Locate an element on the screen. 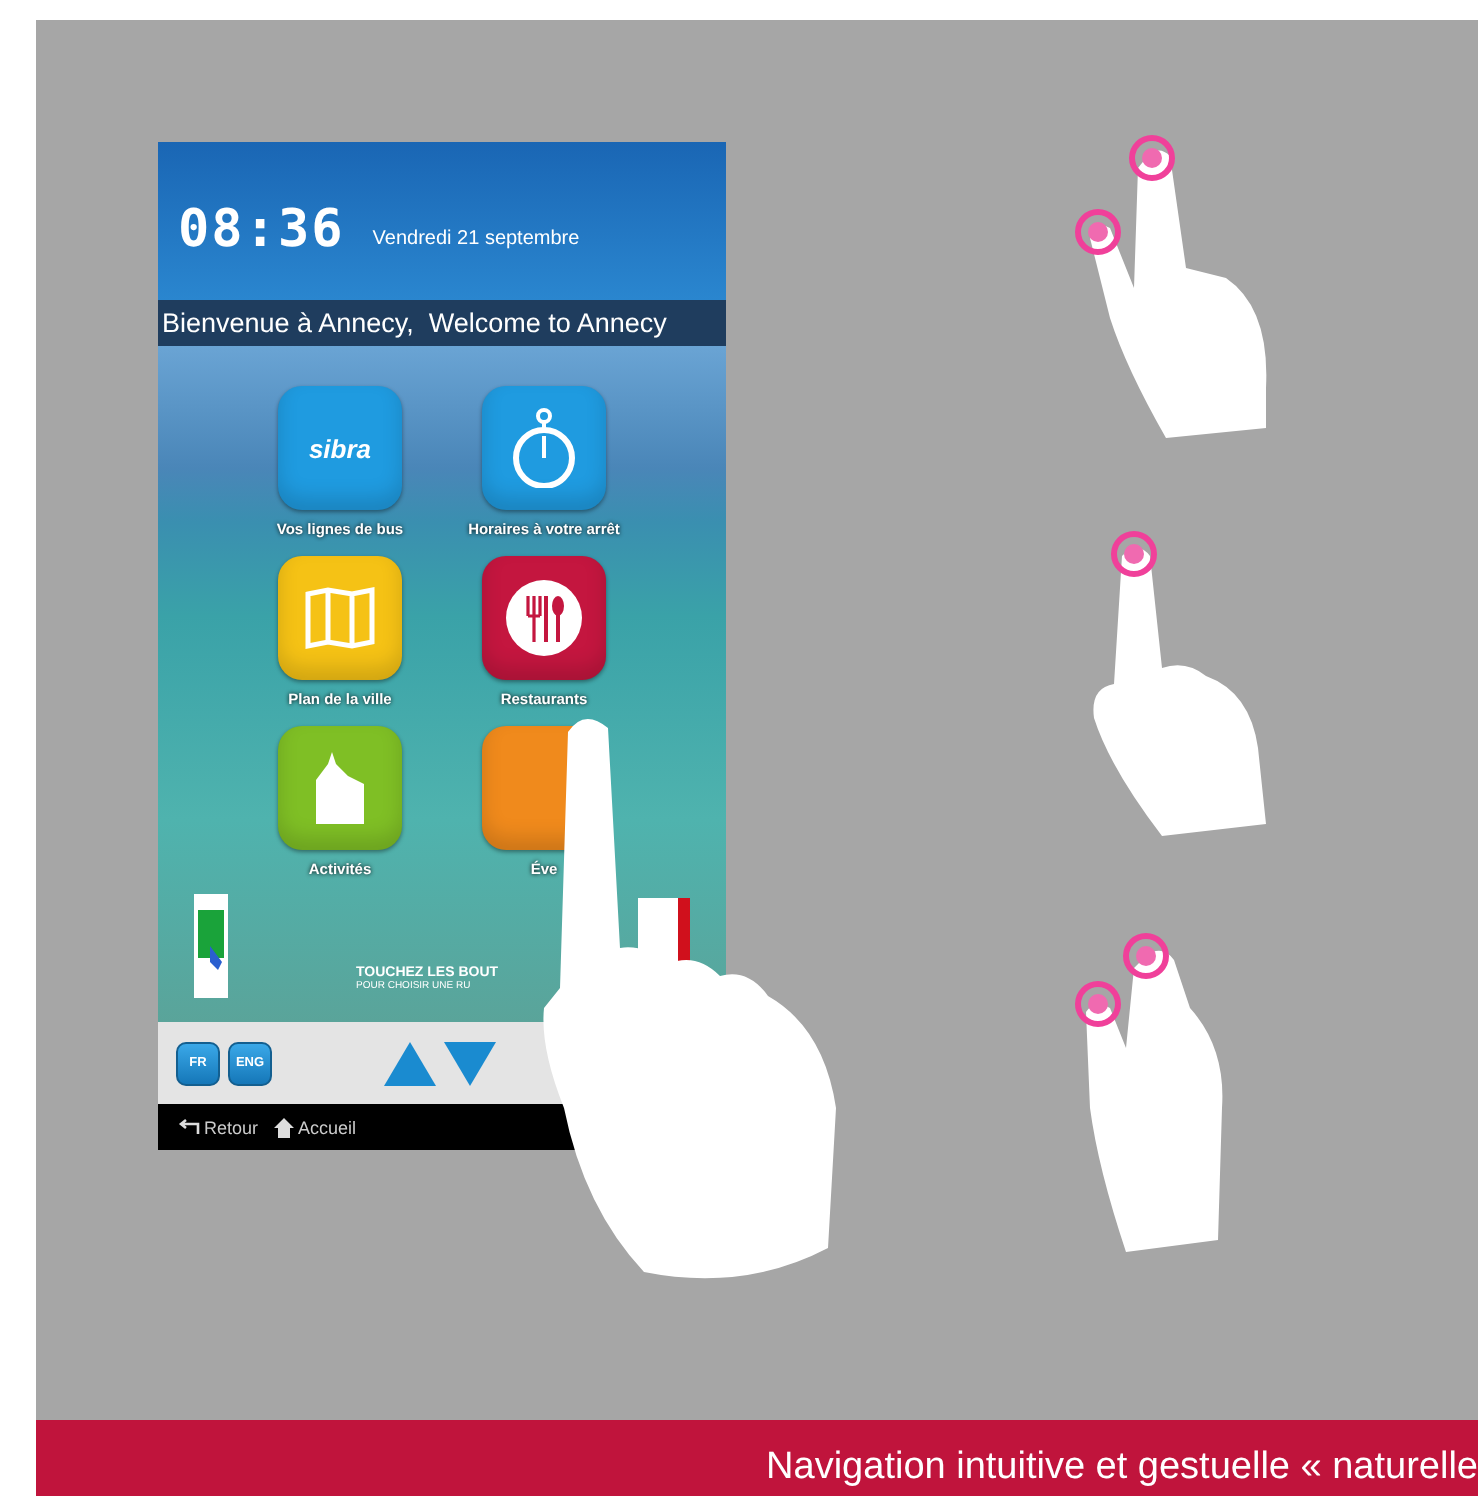 This screenshot has width=1478, height=1496. date-text: Vendredi 21 septembre is located at coordinates (476, 241).